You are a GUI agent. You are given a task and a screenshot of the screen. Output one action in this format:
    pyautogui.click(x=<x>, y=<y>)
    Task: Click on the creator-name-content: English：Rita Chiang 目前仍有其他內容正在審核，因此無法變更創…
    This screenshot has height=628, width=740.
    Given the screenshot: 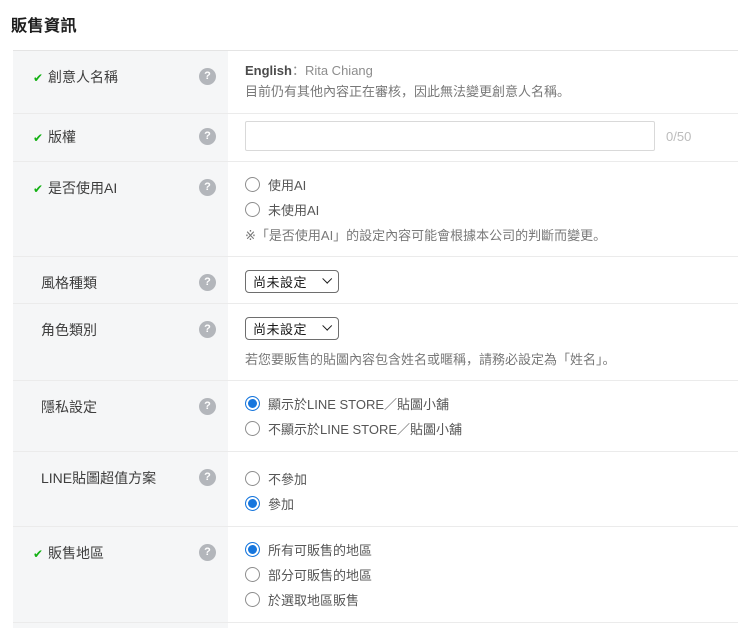 What is the action you would take?
    pyautogui.click(x=483, y=82)
    